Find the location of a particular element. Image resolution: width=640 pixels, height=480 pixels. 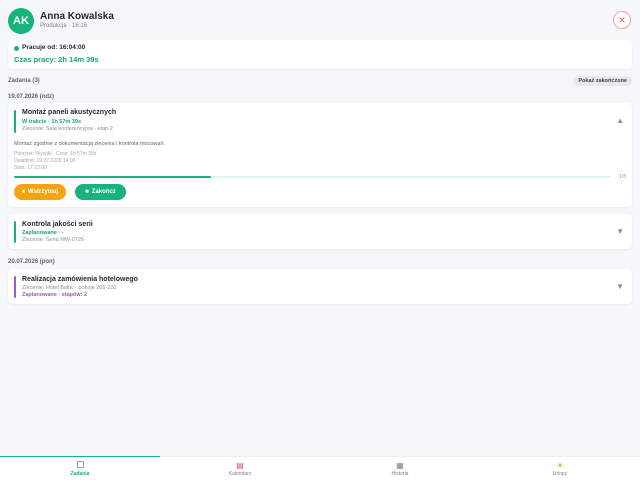

avatar: AK is located at coordinates (21, 21).